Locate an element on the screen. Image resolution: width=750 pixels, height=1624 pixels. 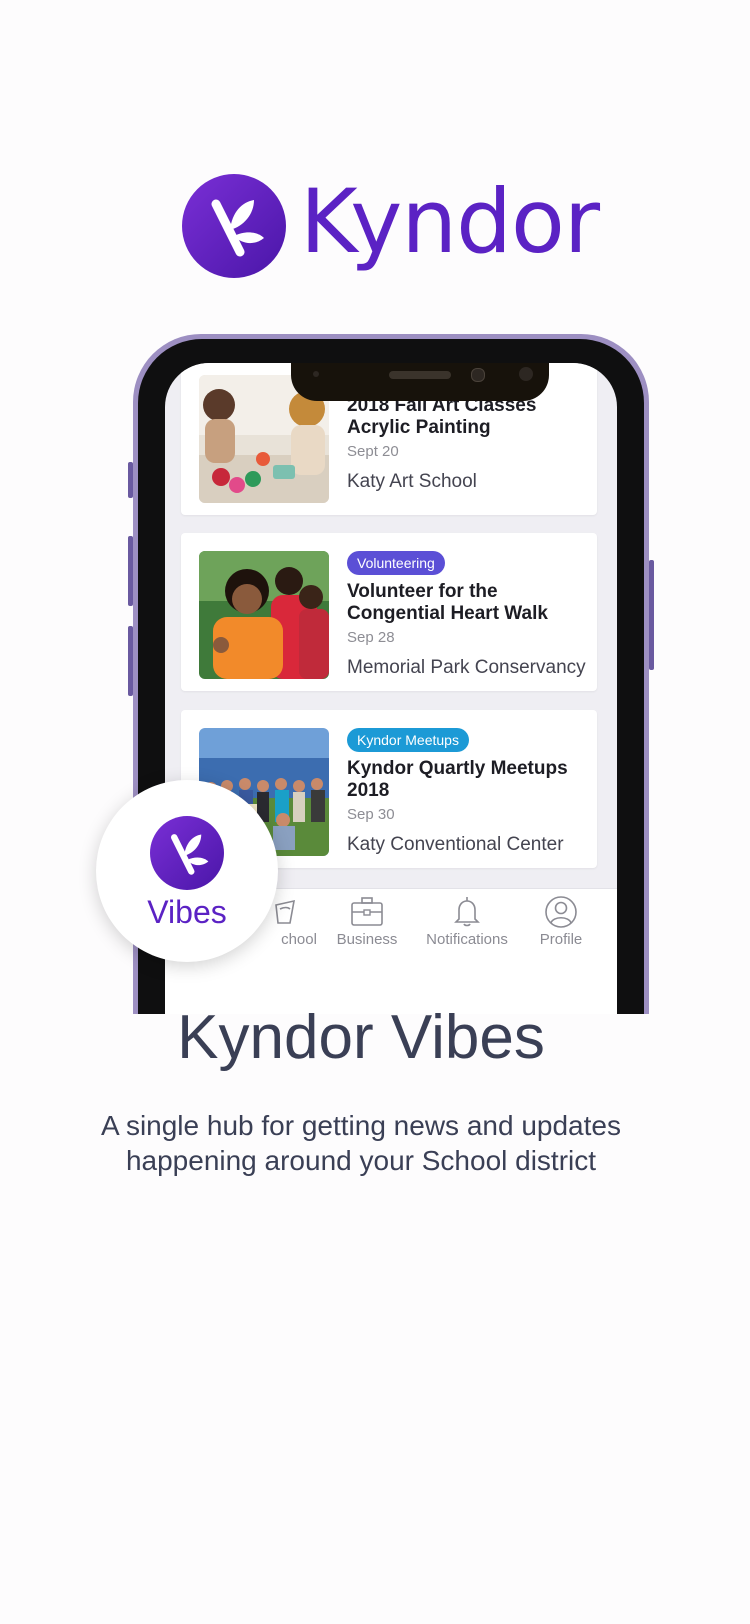
event-title: 2018 Fall Art Classes Acrylic Painting is located at coordinates (442, 416).